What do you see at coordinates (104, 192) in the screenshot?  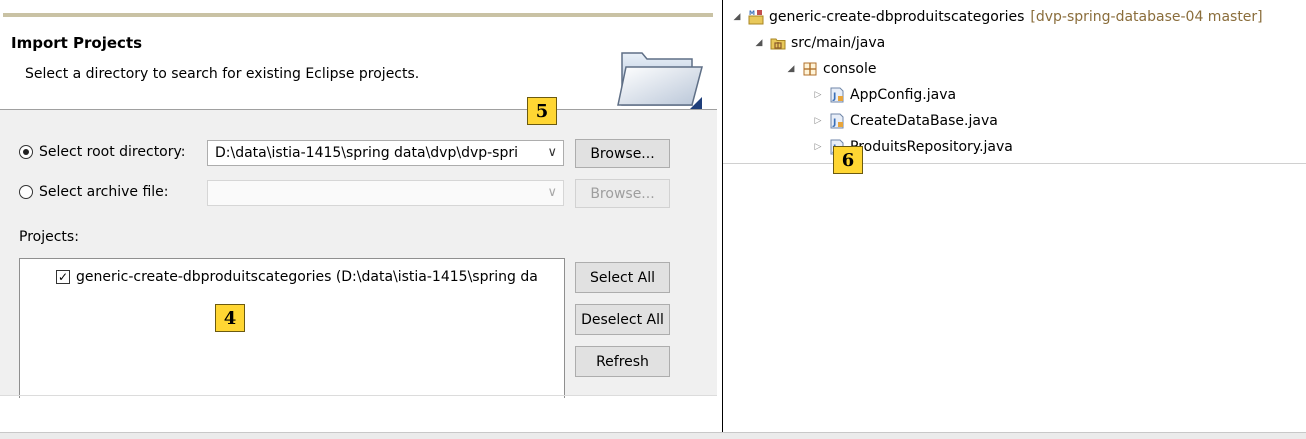 I see `archive-file-label: Select archive file:` at bounding box center [104, 192].